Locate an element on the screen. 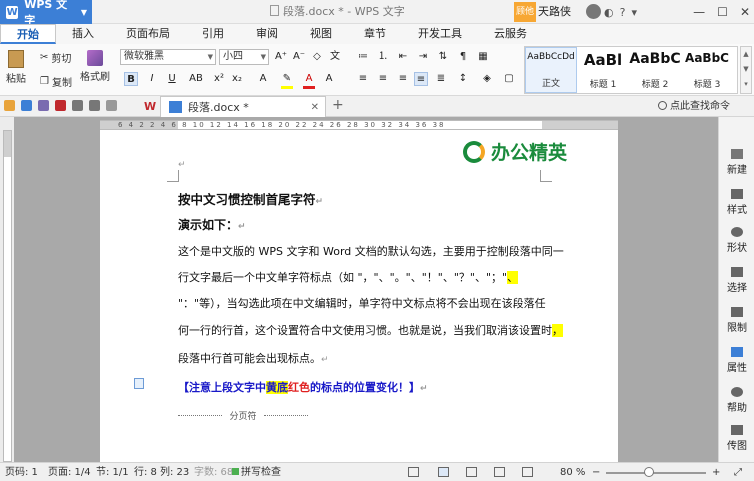  font-size-select: 小四 ▼ is located at coordinates (244, 57).